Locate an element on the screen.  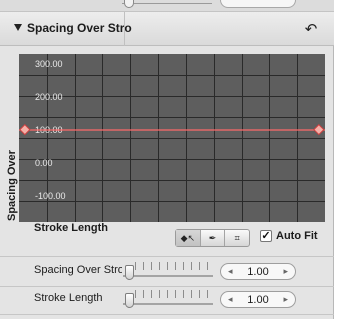
y-tick-label: 0.00 is located at coordinates (44, 163).